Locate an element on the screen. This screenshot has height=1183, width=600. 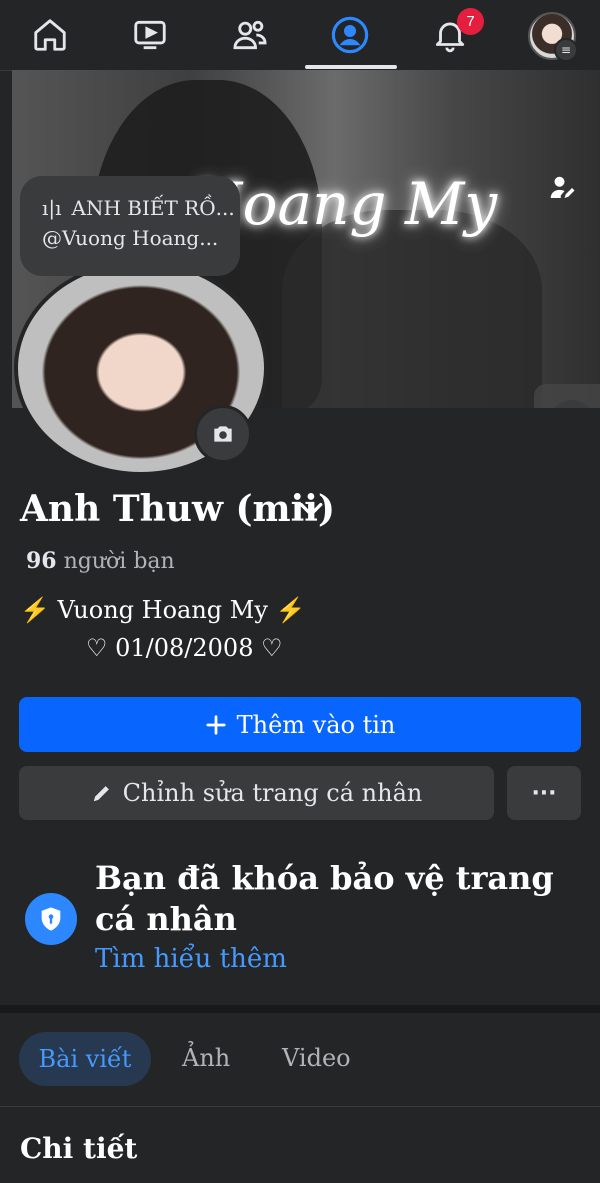
cover-photo-figure-shoulder is located at coordinates (412, 309).